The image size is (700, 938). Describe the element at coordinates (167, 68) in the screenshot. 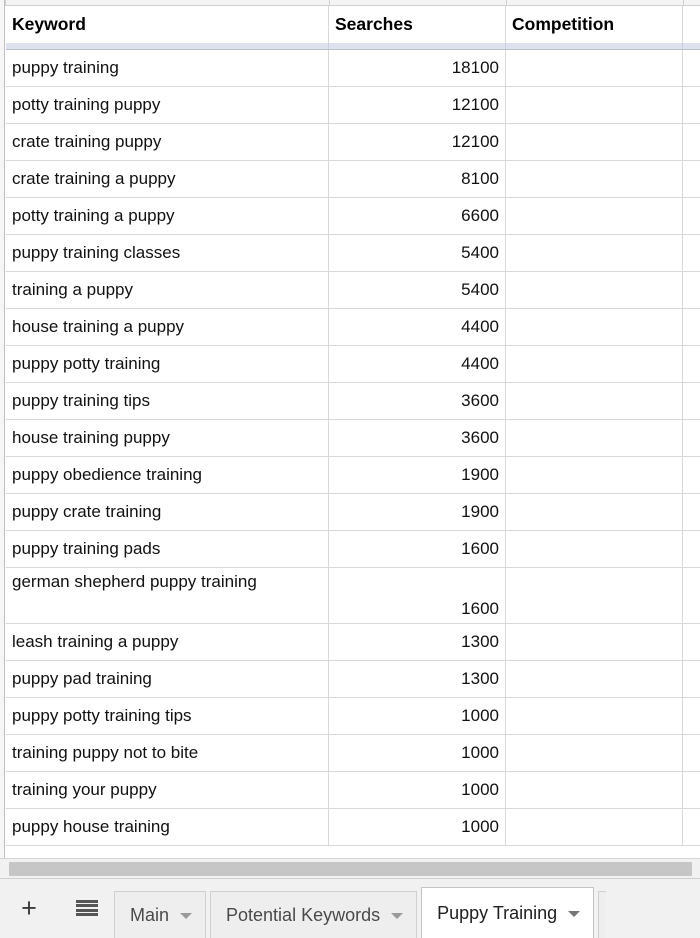

I see `cell-keyword: puppy training` at that location.